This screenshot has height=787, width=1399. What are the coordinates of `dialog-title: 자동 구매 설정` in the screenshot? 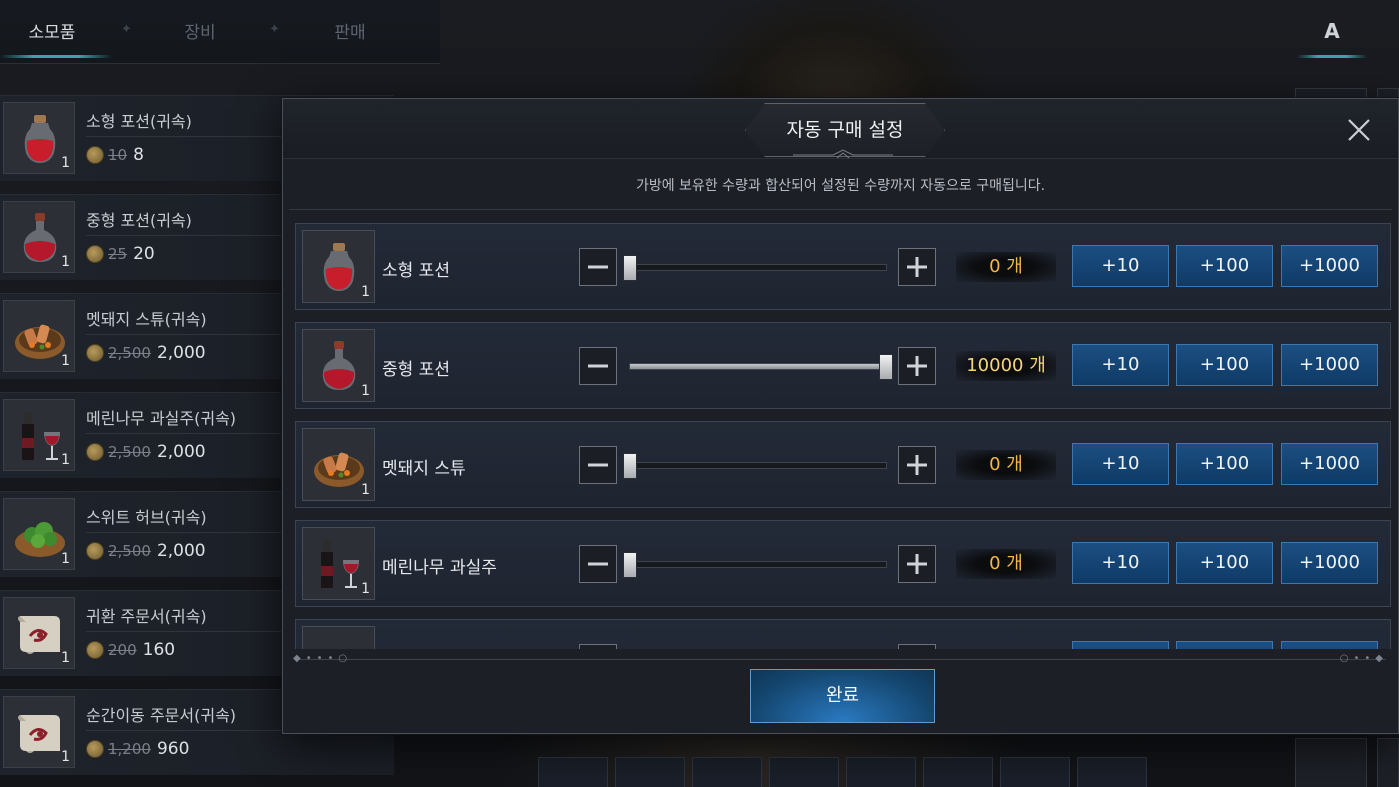 It's located at (845, 130).